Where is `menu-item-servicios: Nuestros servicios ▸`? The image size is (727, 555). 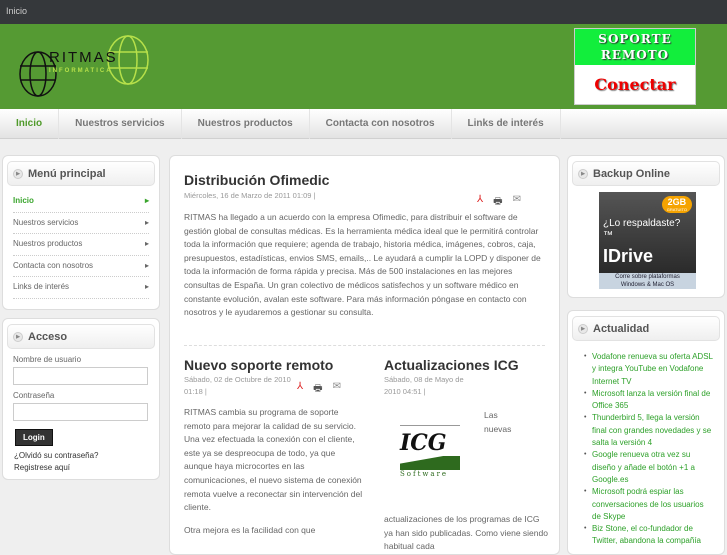 menu-item-servicios: Nuestros servicios ▸ is located at coordinates (81, 223).